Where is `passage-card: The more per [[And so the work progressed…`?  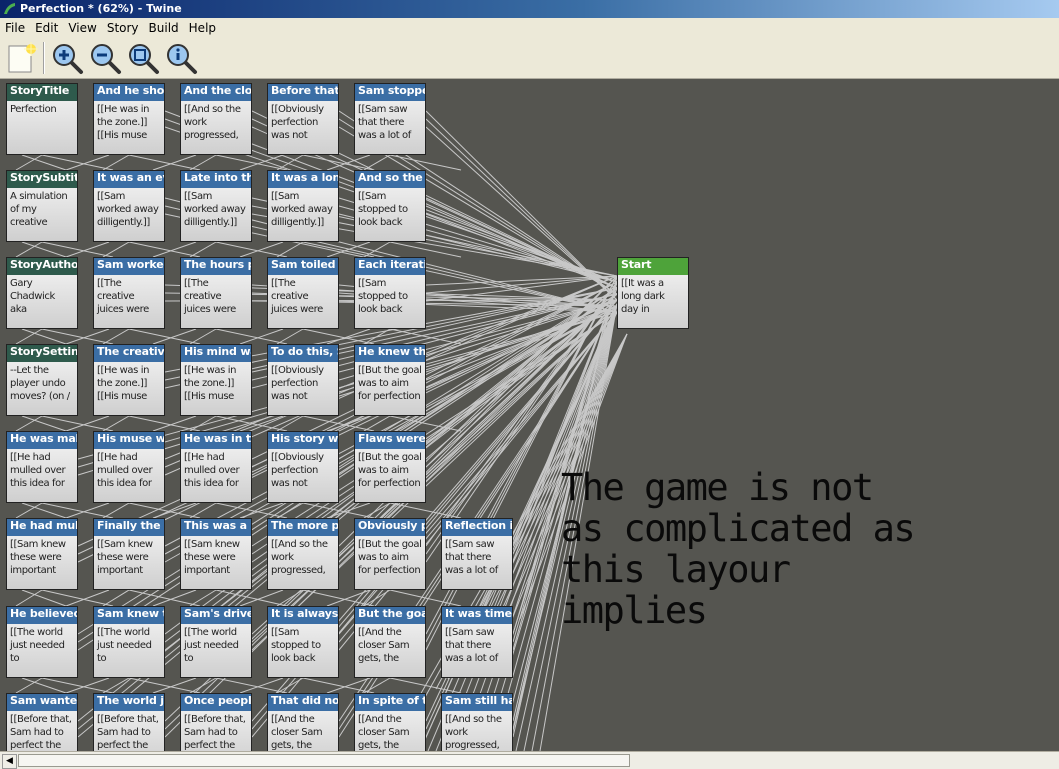 passage-card: The more per [[And so the work progressed… is located at coordinates (303, 554).